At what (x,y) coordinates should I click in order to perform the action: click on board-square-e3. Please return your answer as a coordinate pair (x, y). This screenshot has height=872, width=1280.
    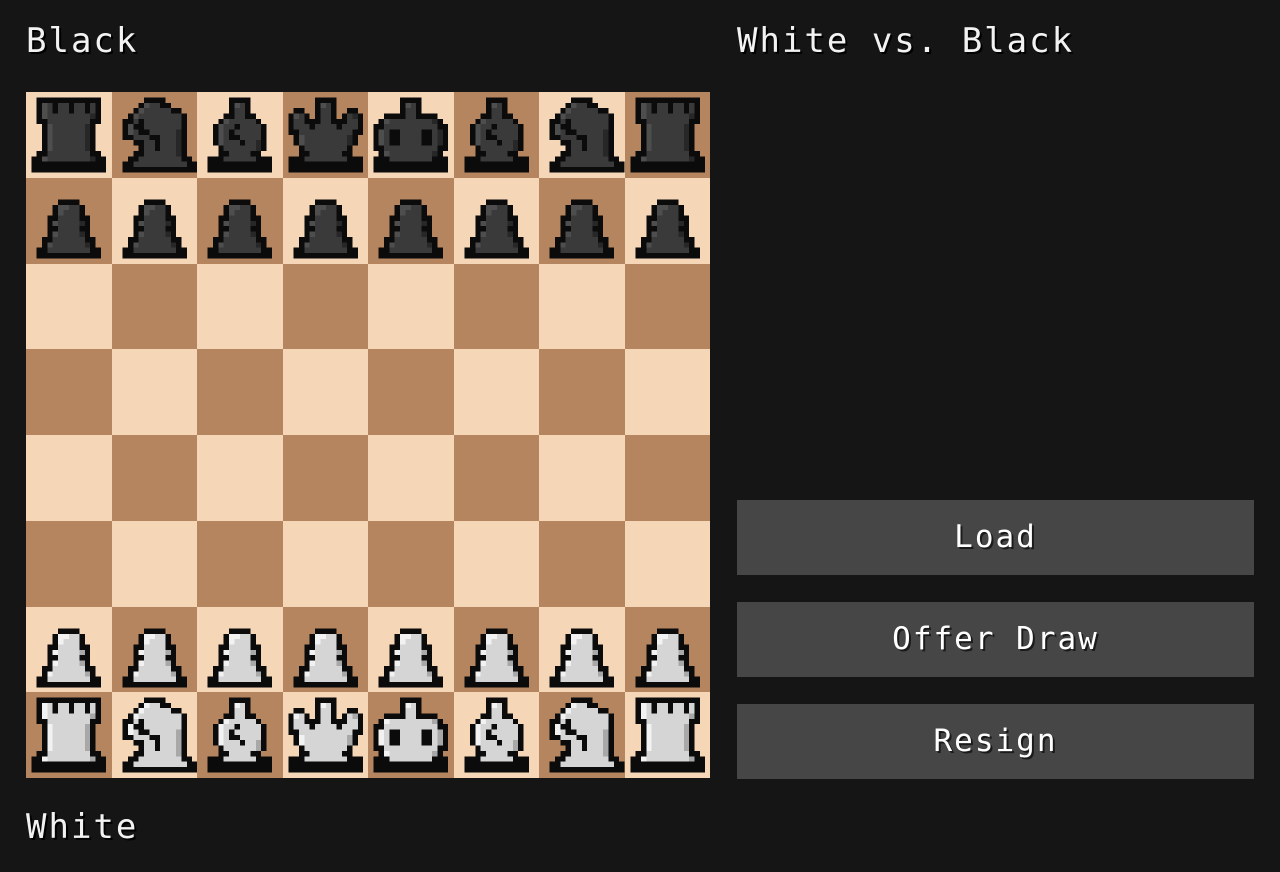
    Looking at the image, I should click on (411, 563).